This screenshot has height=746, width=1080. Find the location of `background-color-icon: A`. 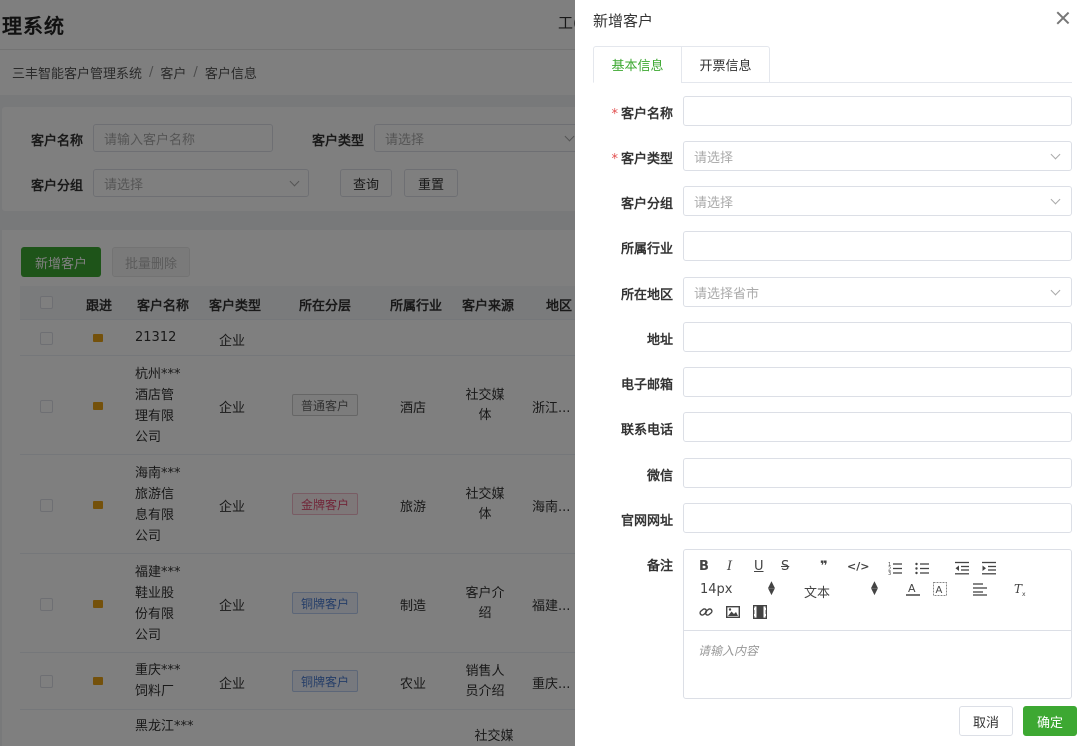

background-color-icon: A is located at coordinates (940, 589).